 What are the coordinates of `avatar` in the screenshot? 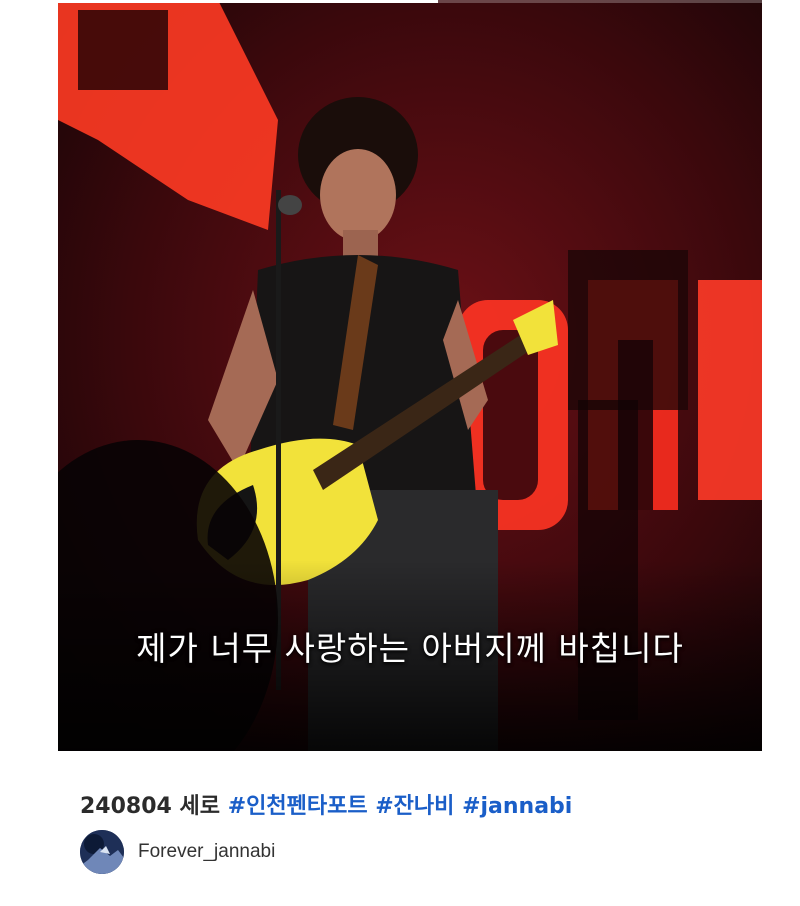 It's located at (102, 852).